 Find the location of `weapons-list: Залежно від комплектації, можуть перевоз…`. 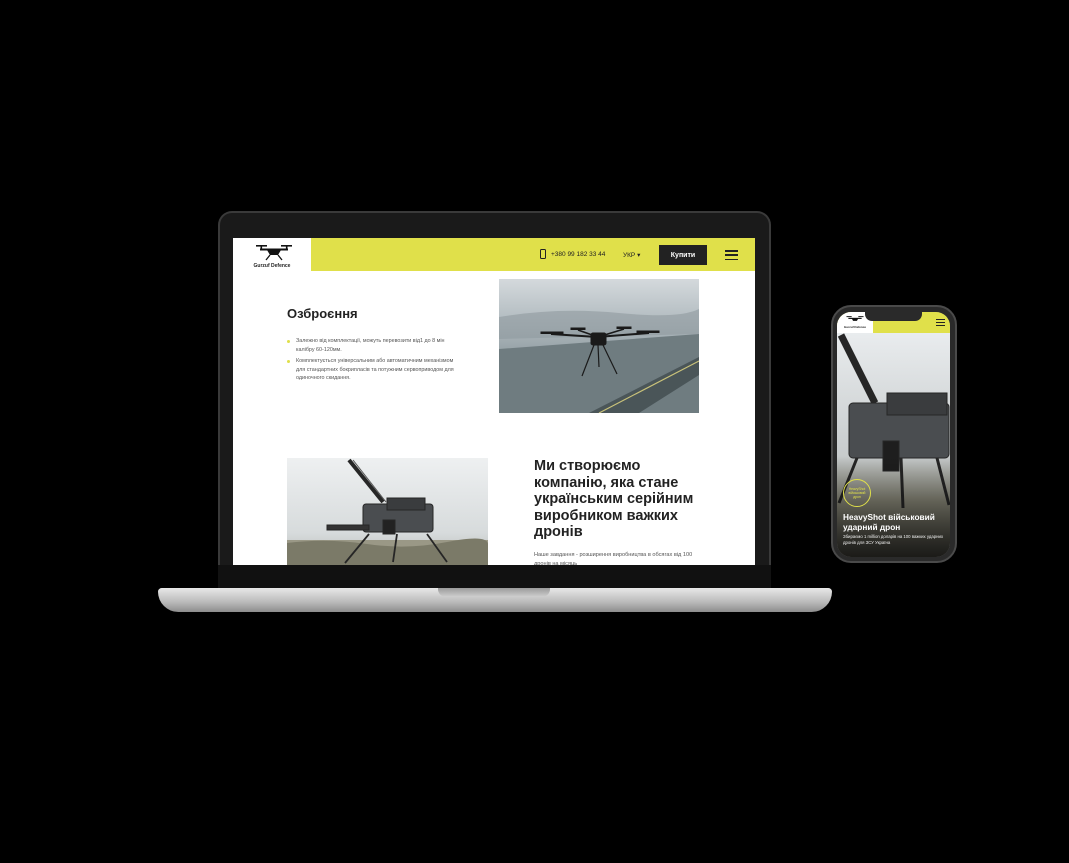

weapons-list: Залежно від комплектації, можуть перевоз… is located at coordinates (372, 361).